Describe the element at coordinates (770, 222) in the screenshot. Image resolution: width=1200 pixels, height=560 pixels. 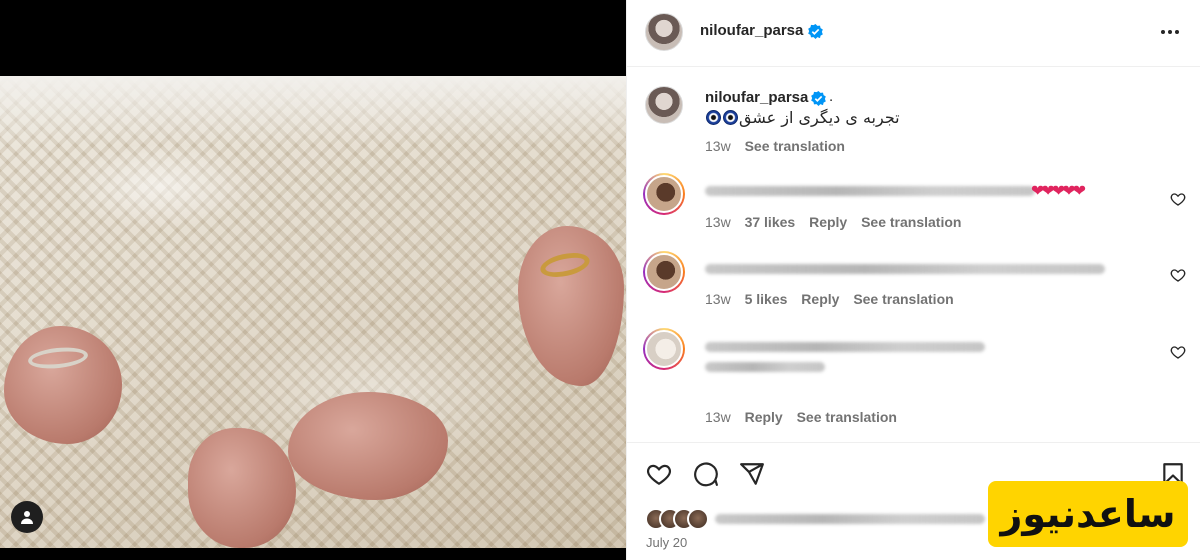
I see `comment-likes: 37 likes` at that location.